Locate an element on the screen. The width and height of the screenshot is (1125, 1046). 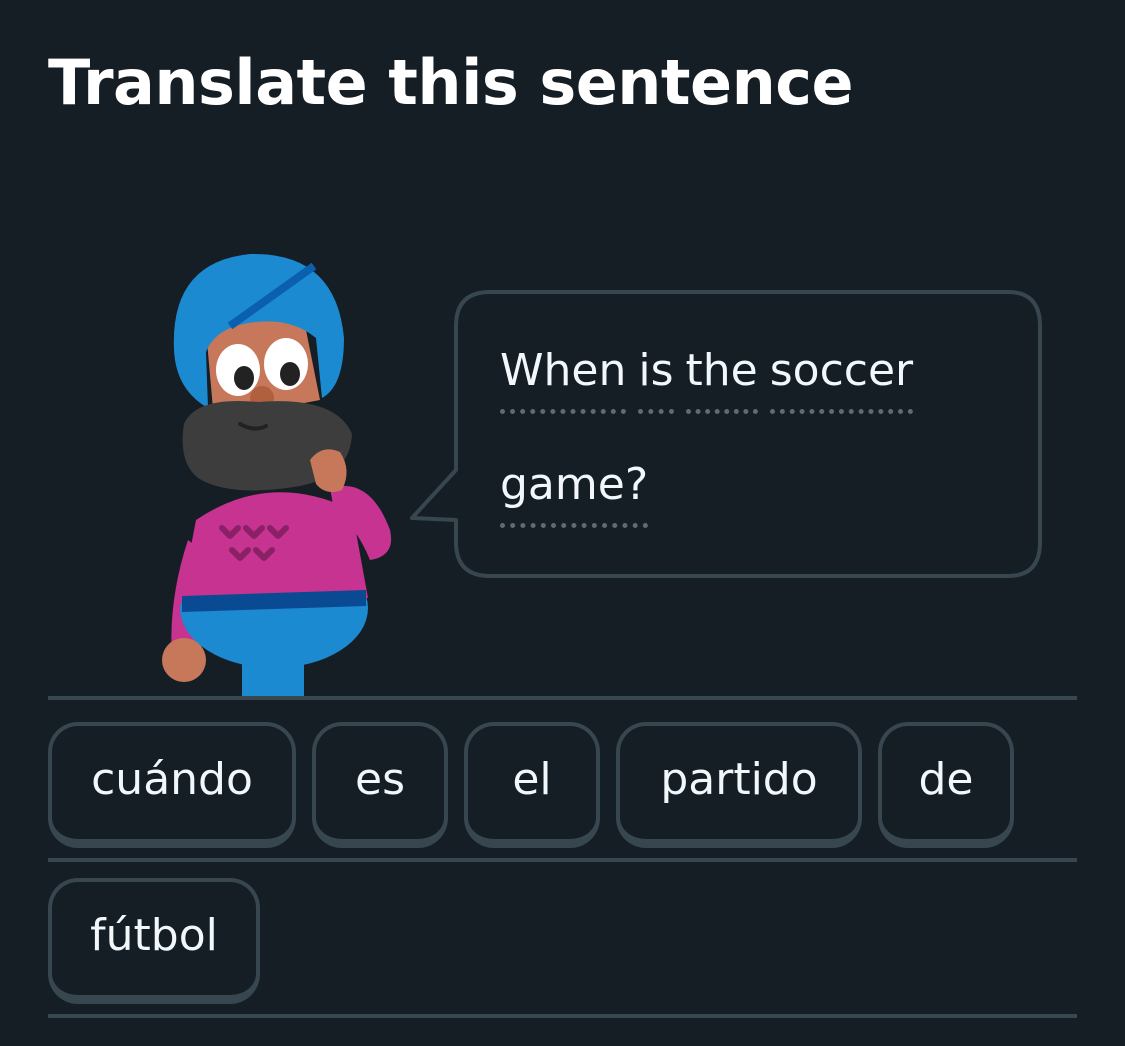
page-title: Translate this sentence is located at coordinates (451, 82).